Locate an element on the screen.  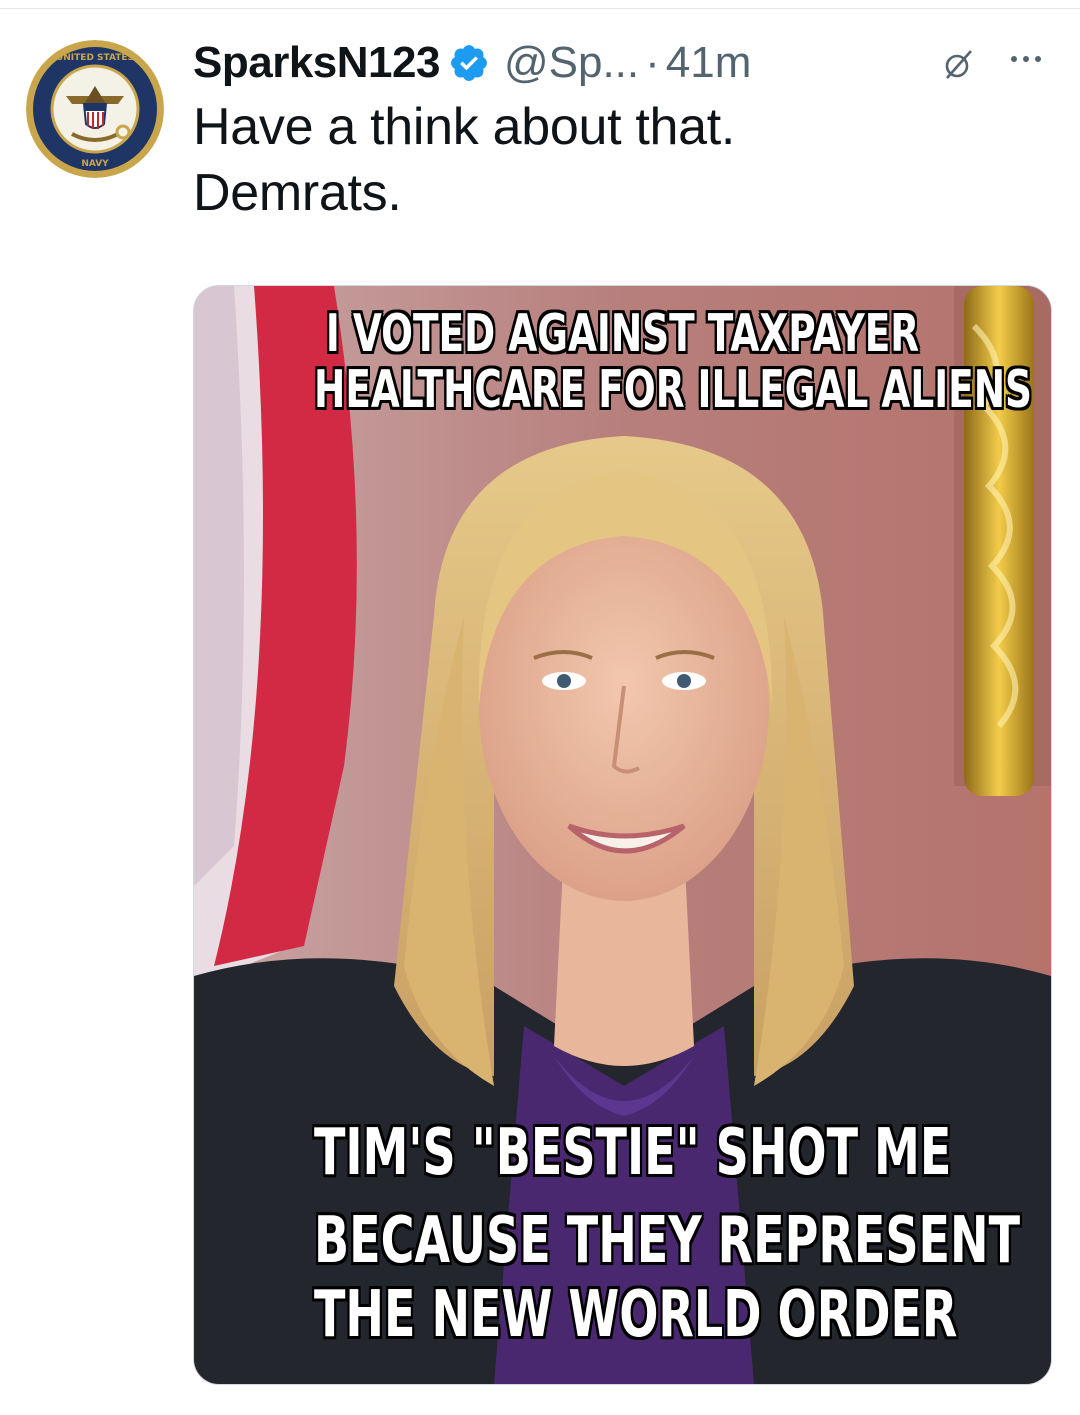
svg-text: NAVY is located at coordinates (95, 164).